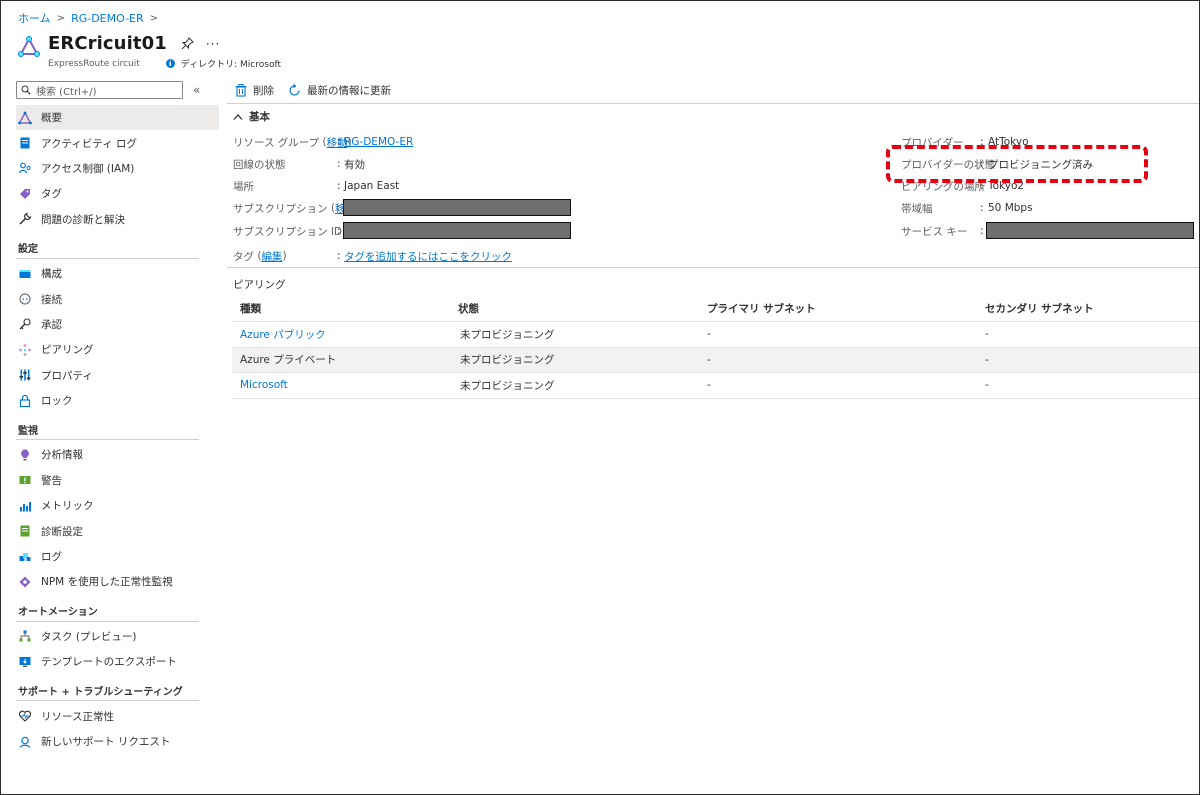  Describe the element at coordinates (116, 661) in the screenshot. I see `sidebar-item-export-template: テンプレートのエクスポート` at that location.